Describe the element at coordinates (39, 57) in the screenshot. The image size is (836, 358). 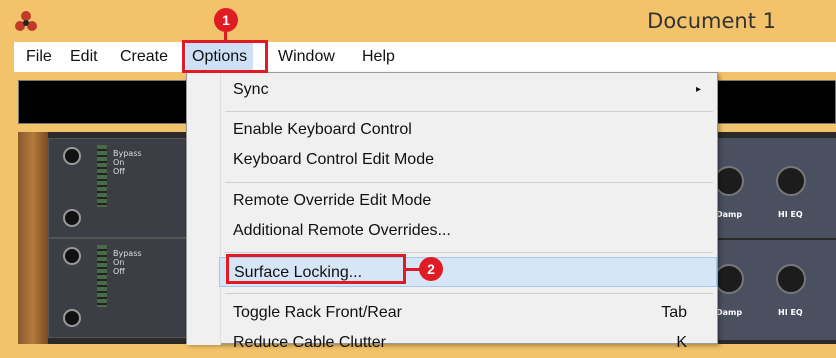
I see `menu-file: File` at that location.